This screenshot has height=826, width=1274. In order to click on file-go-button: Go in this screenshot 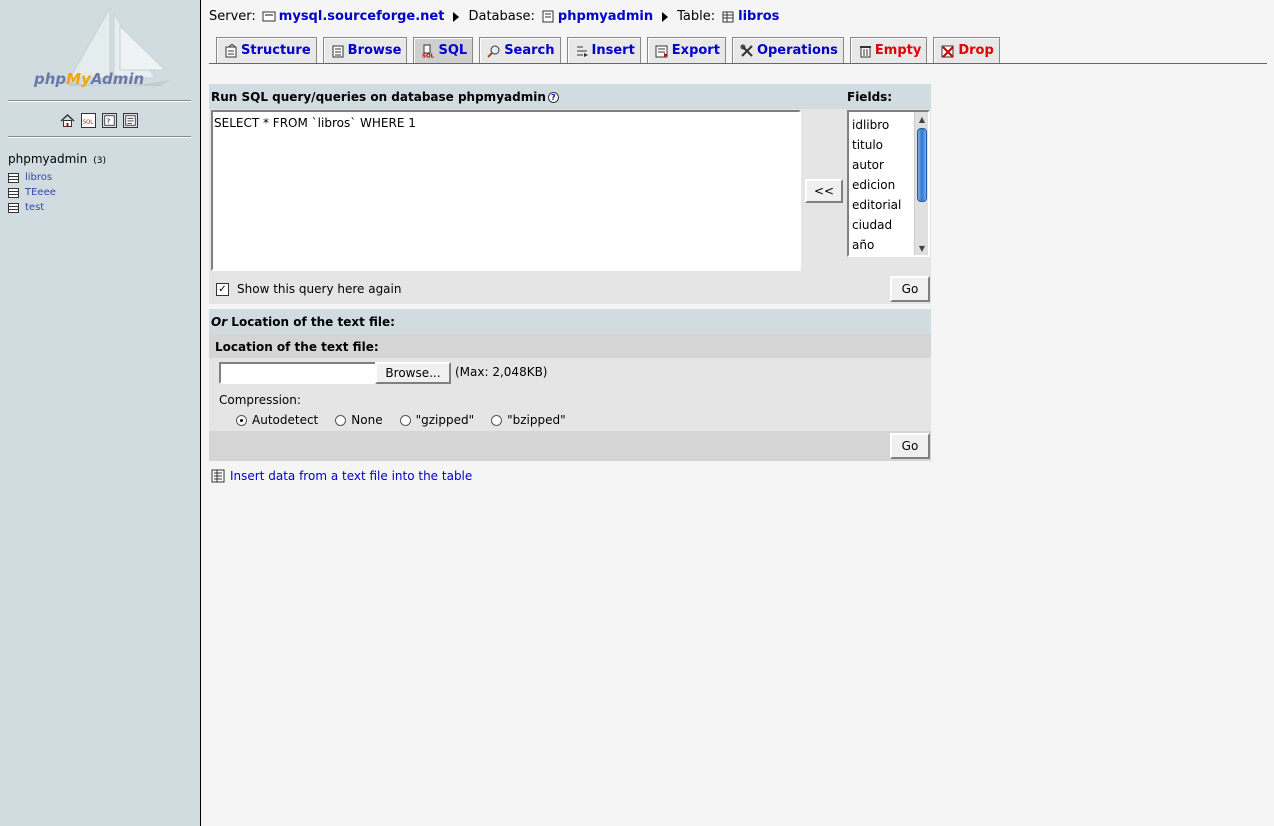, I will do `click(910, 446)`.